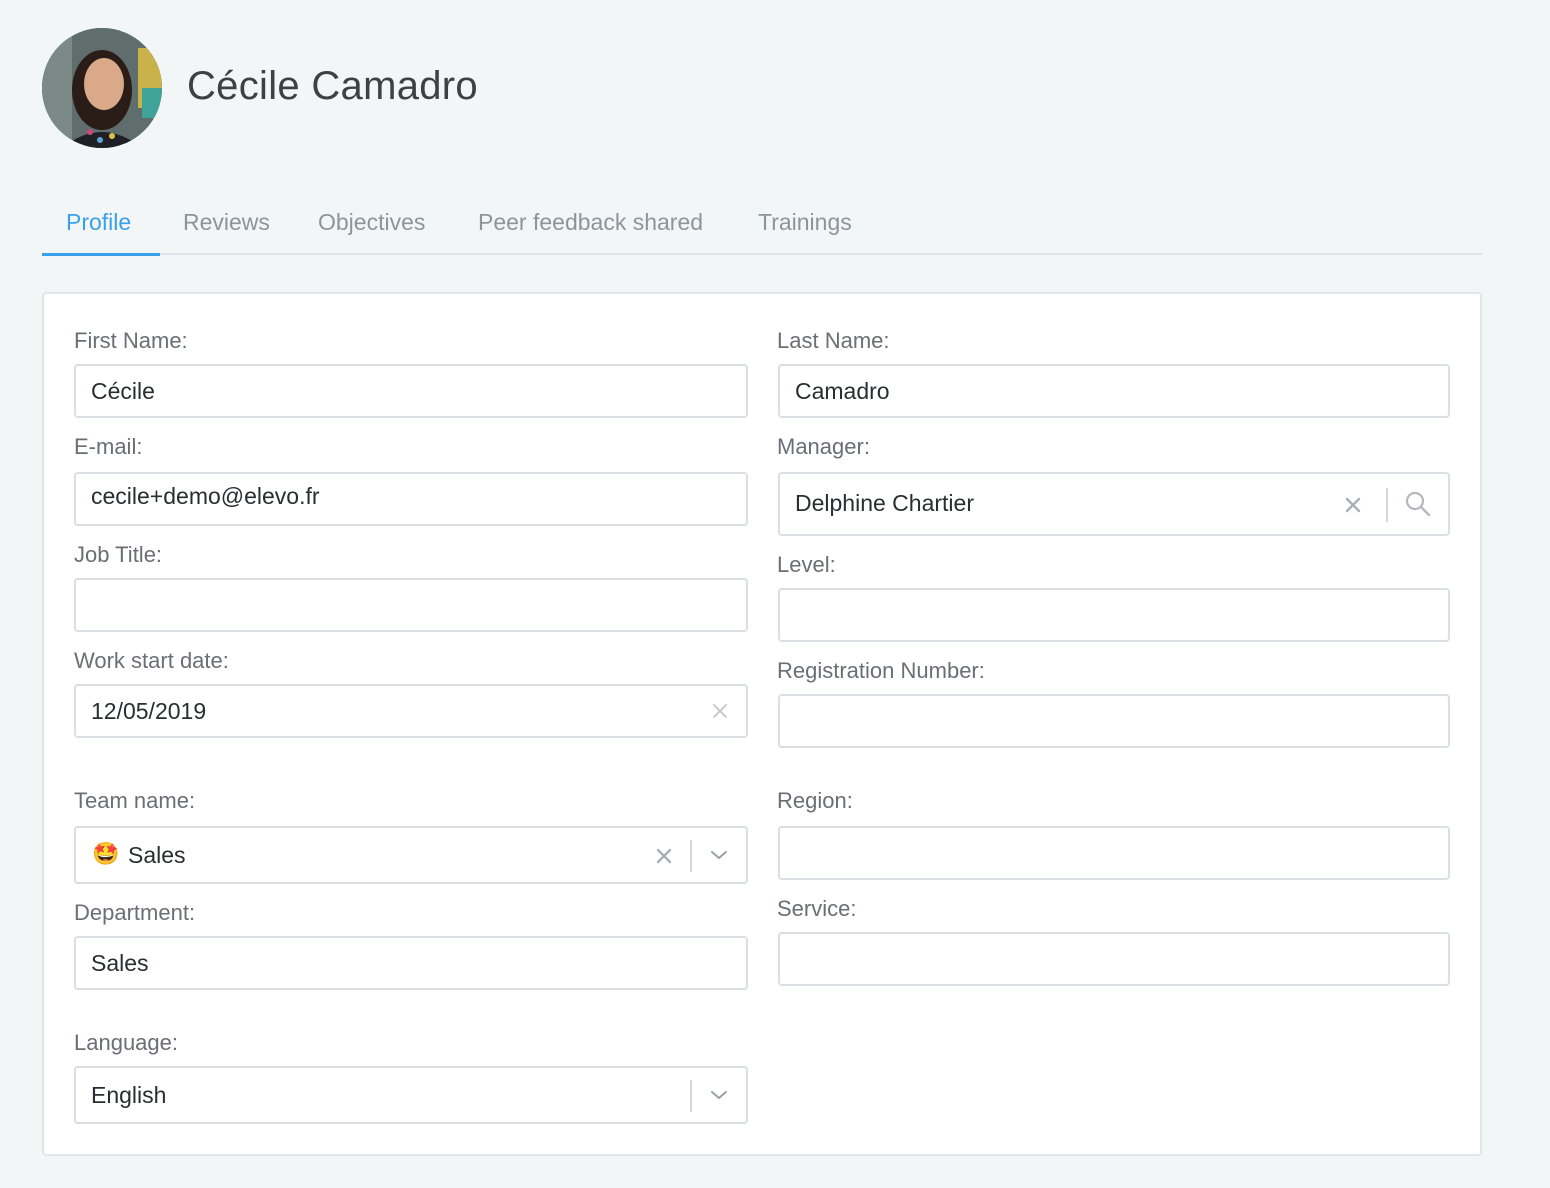  Describe the element at coordinates (817, 908) in the screenshot. I see `service-label: Service:` at that location.